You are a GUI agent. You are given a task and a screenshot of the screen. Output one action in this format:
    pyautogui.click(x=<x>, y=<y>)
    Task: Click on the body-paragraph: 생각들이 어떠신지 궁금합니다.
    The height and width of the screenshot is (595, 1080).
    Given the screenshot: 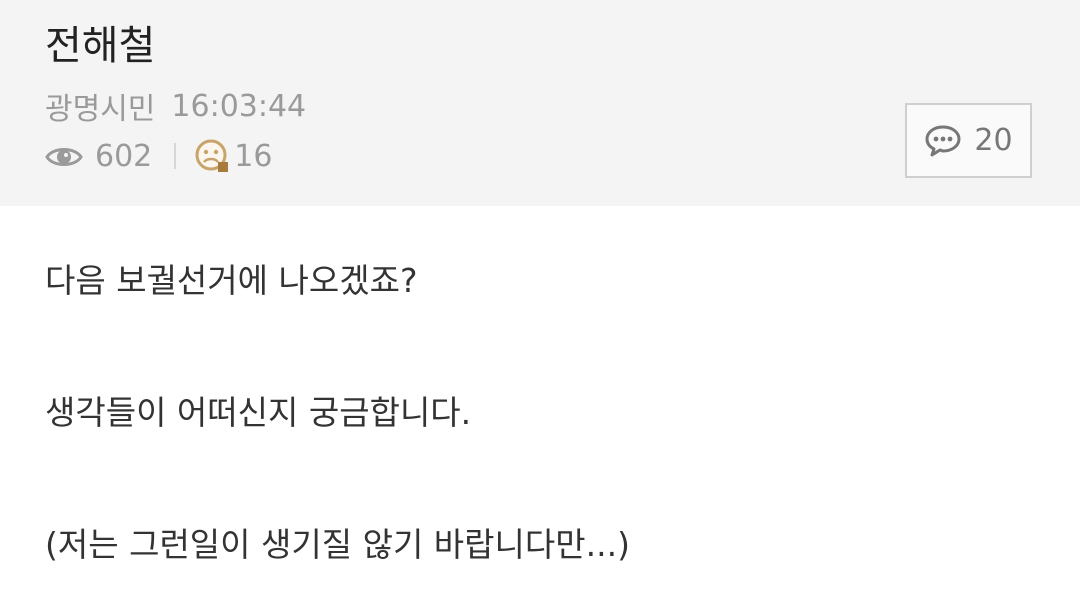 What is the action you would take?
    pyautogui.click(x=258, y=412)
    